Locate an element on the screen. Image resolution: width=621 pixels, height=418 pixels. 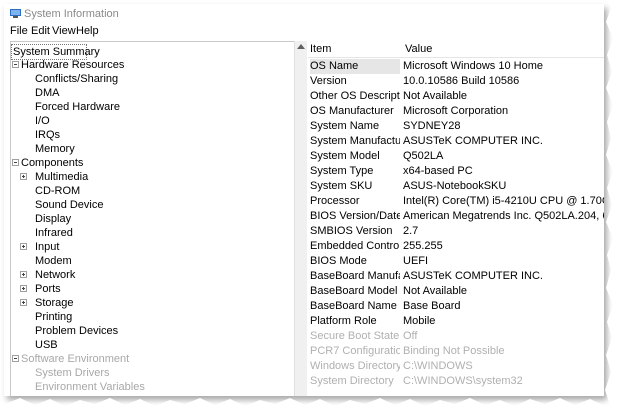
tree-item: Network is located at coordinates (151, 275).